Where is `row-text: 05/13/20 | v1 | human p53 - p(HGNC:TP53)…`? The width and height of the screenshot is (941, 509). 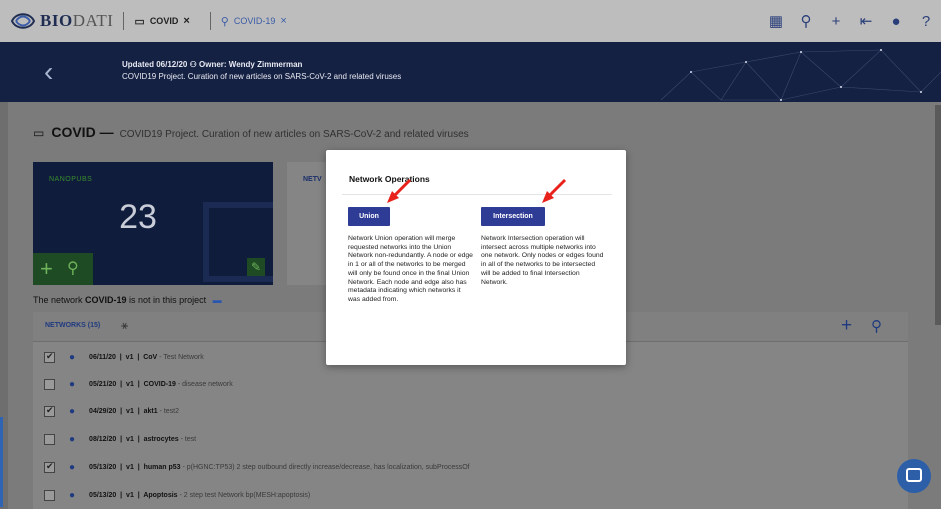 row-text: 05/13/20 | v1 | human p53 - p(HGNC:TP53)… is located at coordinates (279, 467).